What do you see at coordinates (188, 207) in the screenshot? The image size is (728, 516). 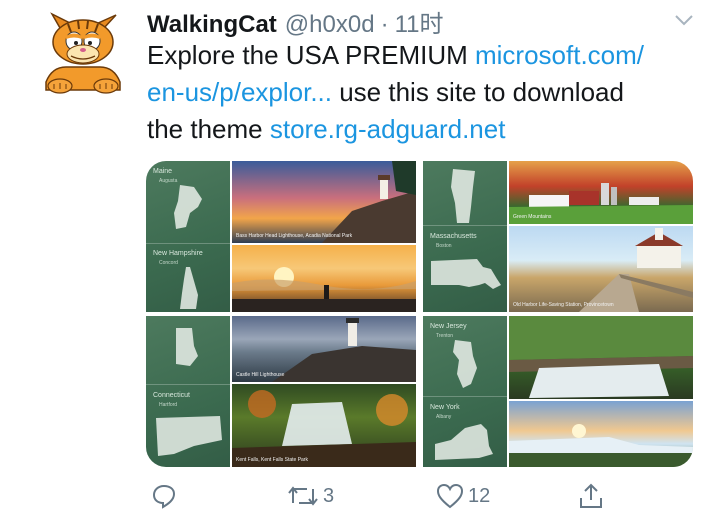 I see `maine-outline-icon` at bounding box center [188, 207].